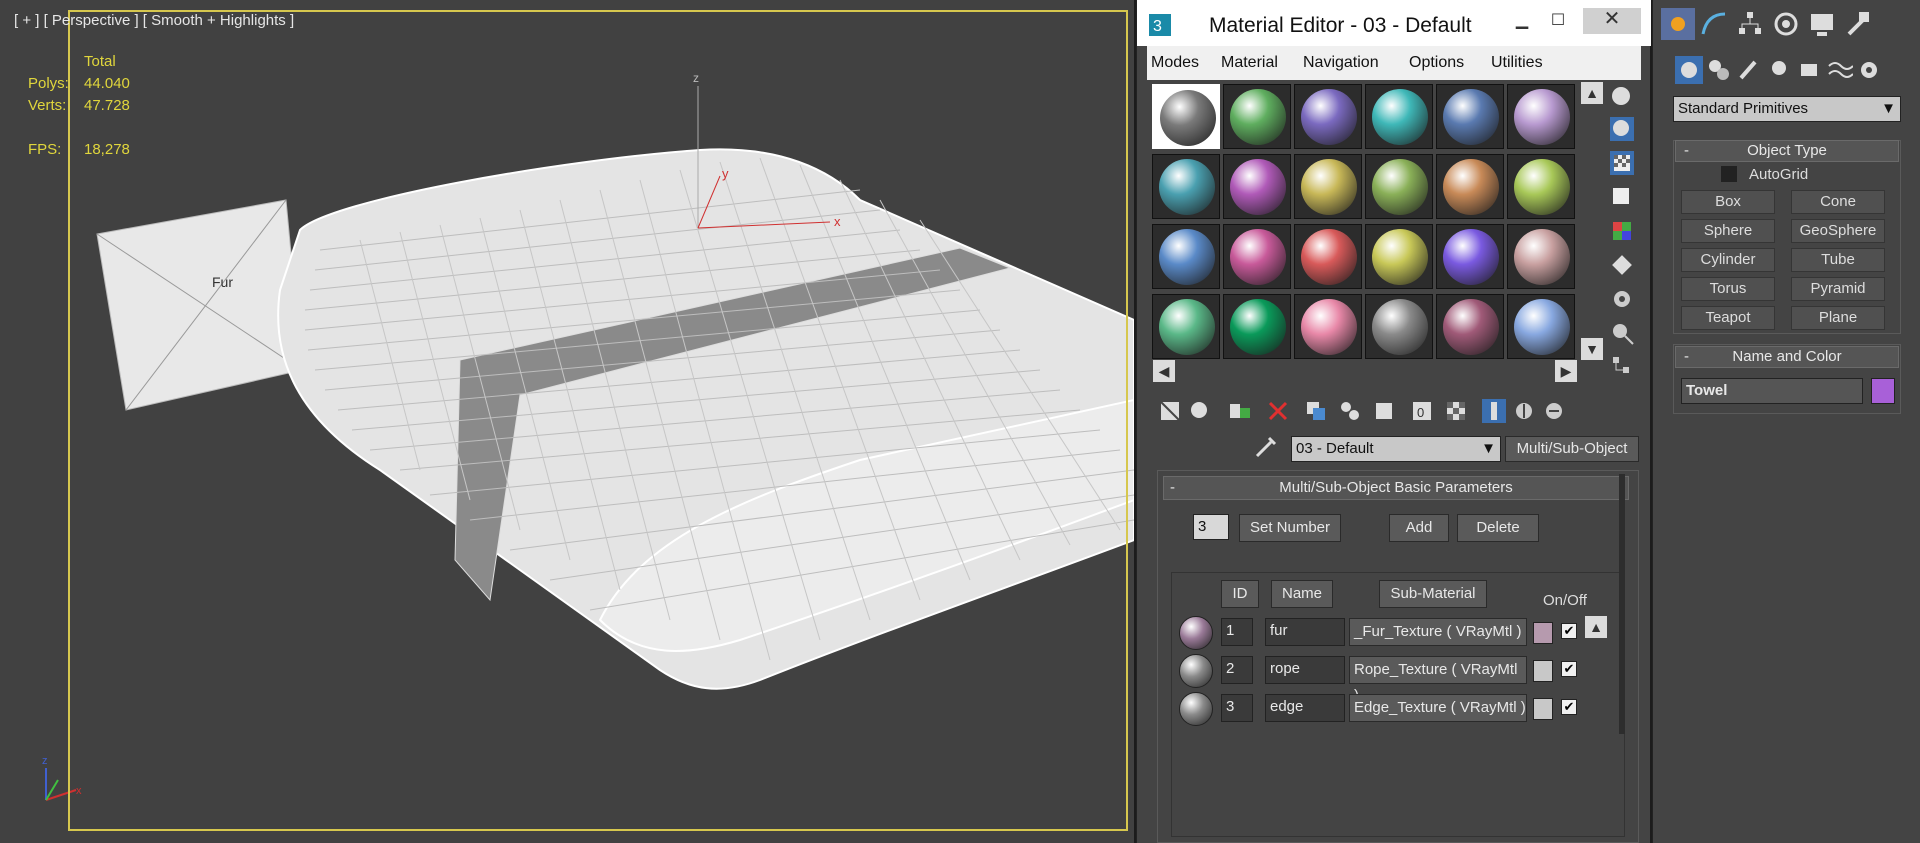  What do you see at coordinates (1433, 594) in the screenshot?
I see `sort-by-submaterial-button: Sub-Material` at bounding box center [1433, 594].